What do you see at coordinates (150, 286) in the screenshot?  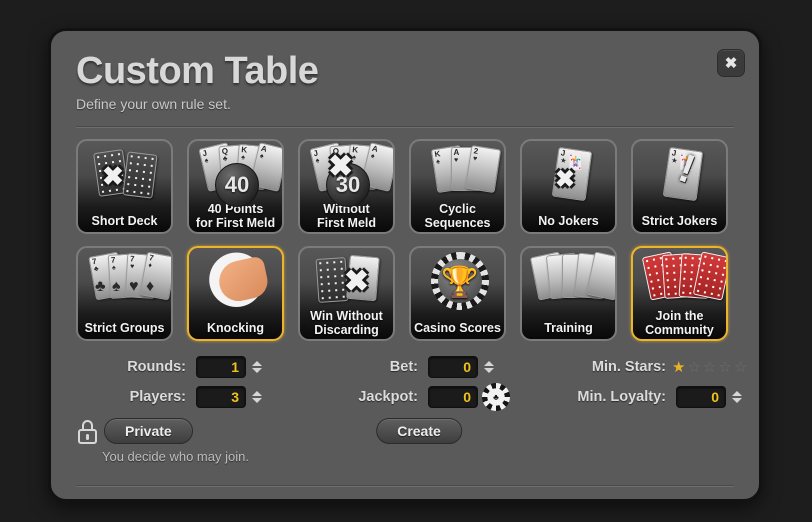 I see `suit-glyph: ♦` at bounding box center [150, 286].